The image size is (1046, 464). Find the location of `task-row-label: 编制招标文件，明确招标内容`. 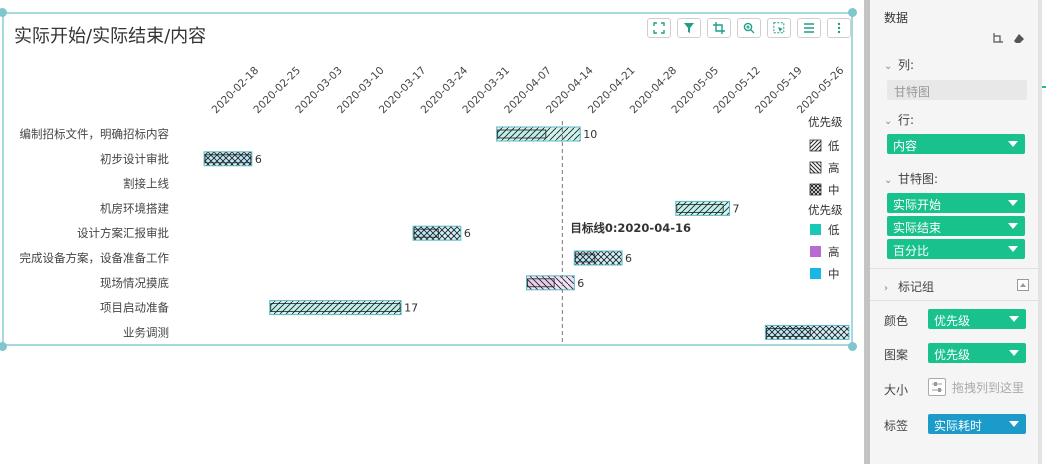

task-row-label: 编制招标文件，明确招标内容 is located at coordinates (95, 134).